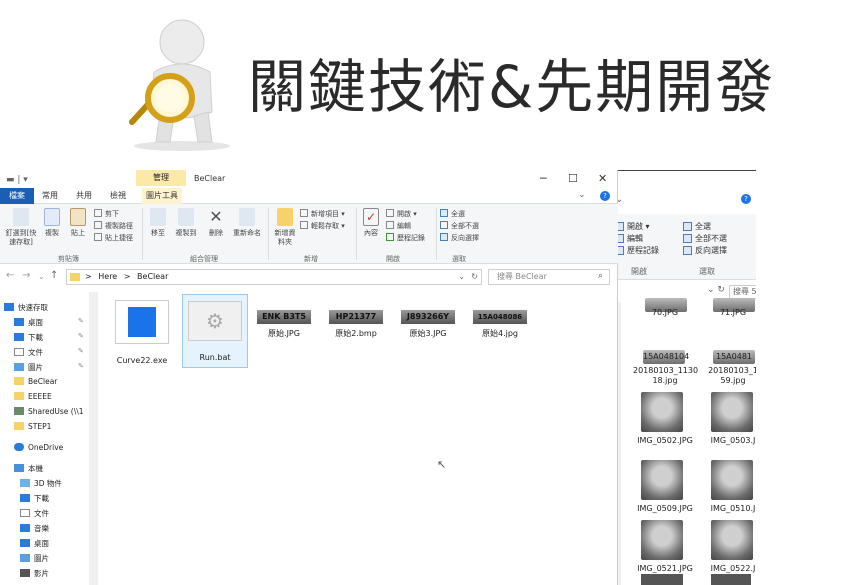 The width and height of the screenshot is (844, 585). I want to click on file-item: HP21377 原始2.bmp, so click(356, 324).